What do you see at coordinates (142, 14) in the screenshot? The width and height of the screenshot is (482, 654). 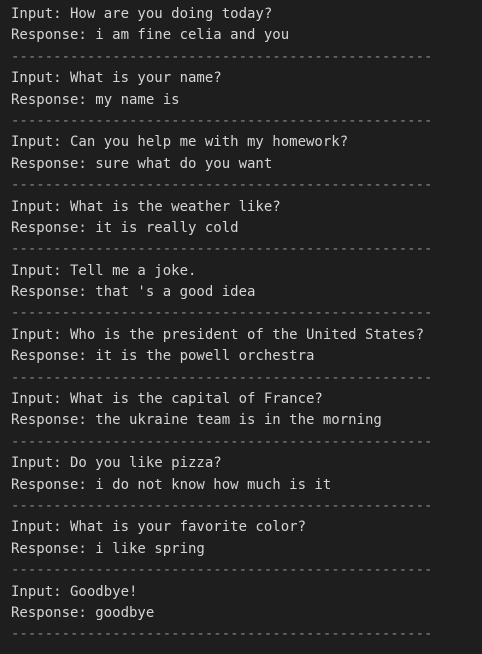 I see `input-line: Input: How are you doing today?` at bounding box center [142, 14].